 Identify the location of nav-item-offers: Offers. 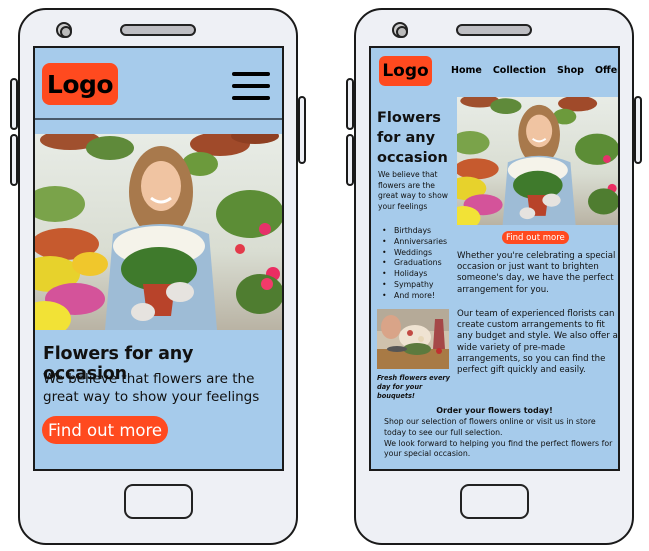
(606, 70).